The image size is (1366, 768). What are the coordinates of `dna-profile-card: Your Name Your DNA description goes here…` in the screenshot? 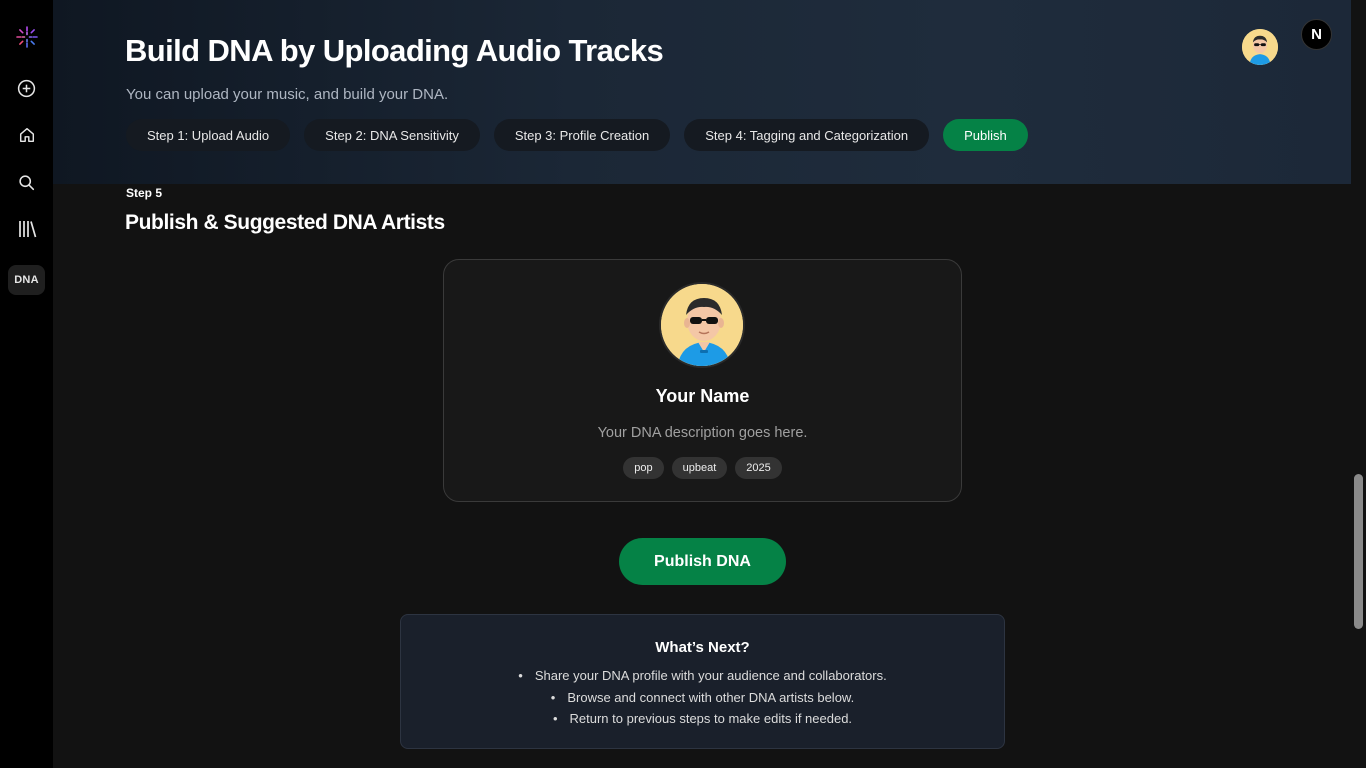 It's located at (702, 380).